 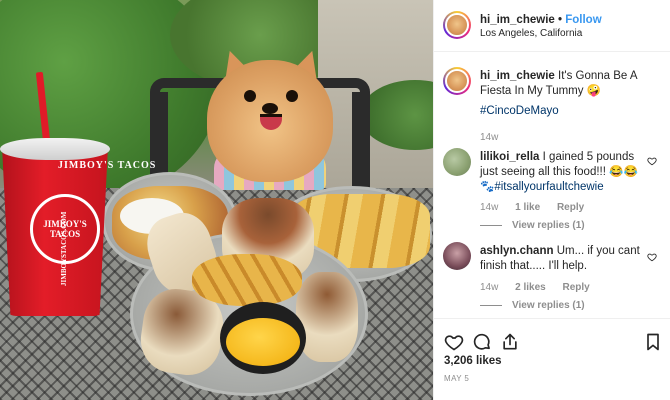 What do you see at coordinates (327, 317) in the screenshot?
I see `burrito` at bounding box center [327, 317].